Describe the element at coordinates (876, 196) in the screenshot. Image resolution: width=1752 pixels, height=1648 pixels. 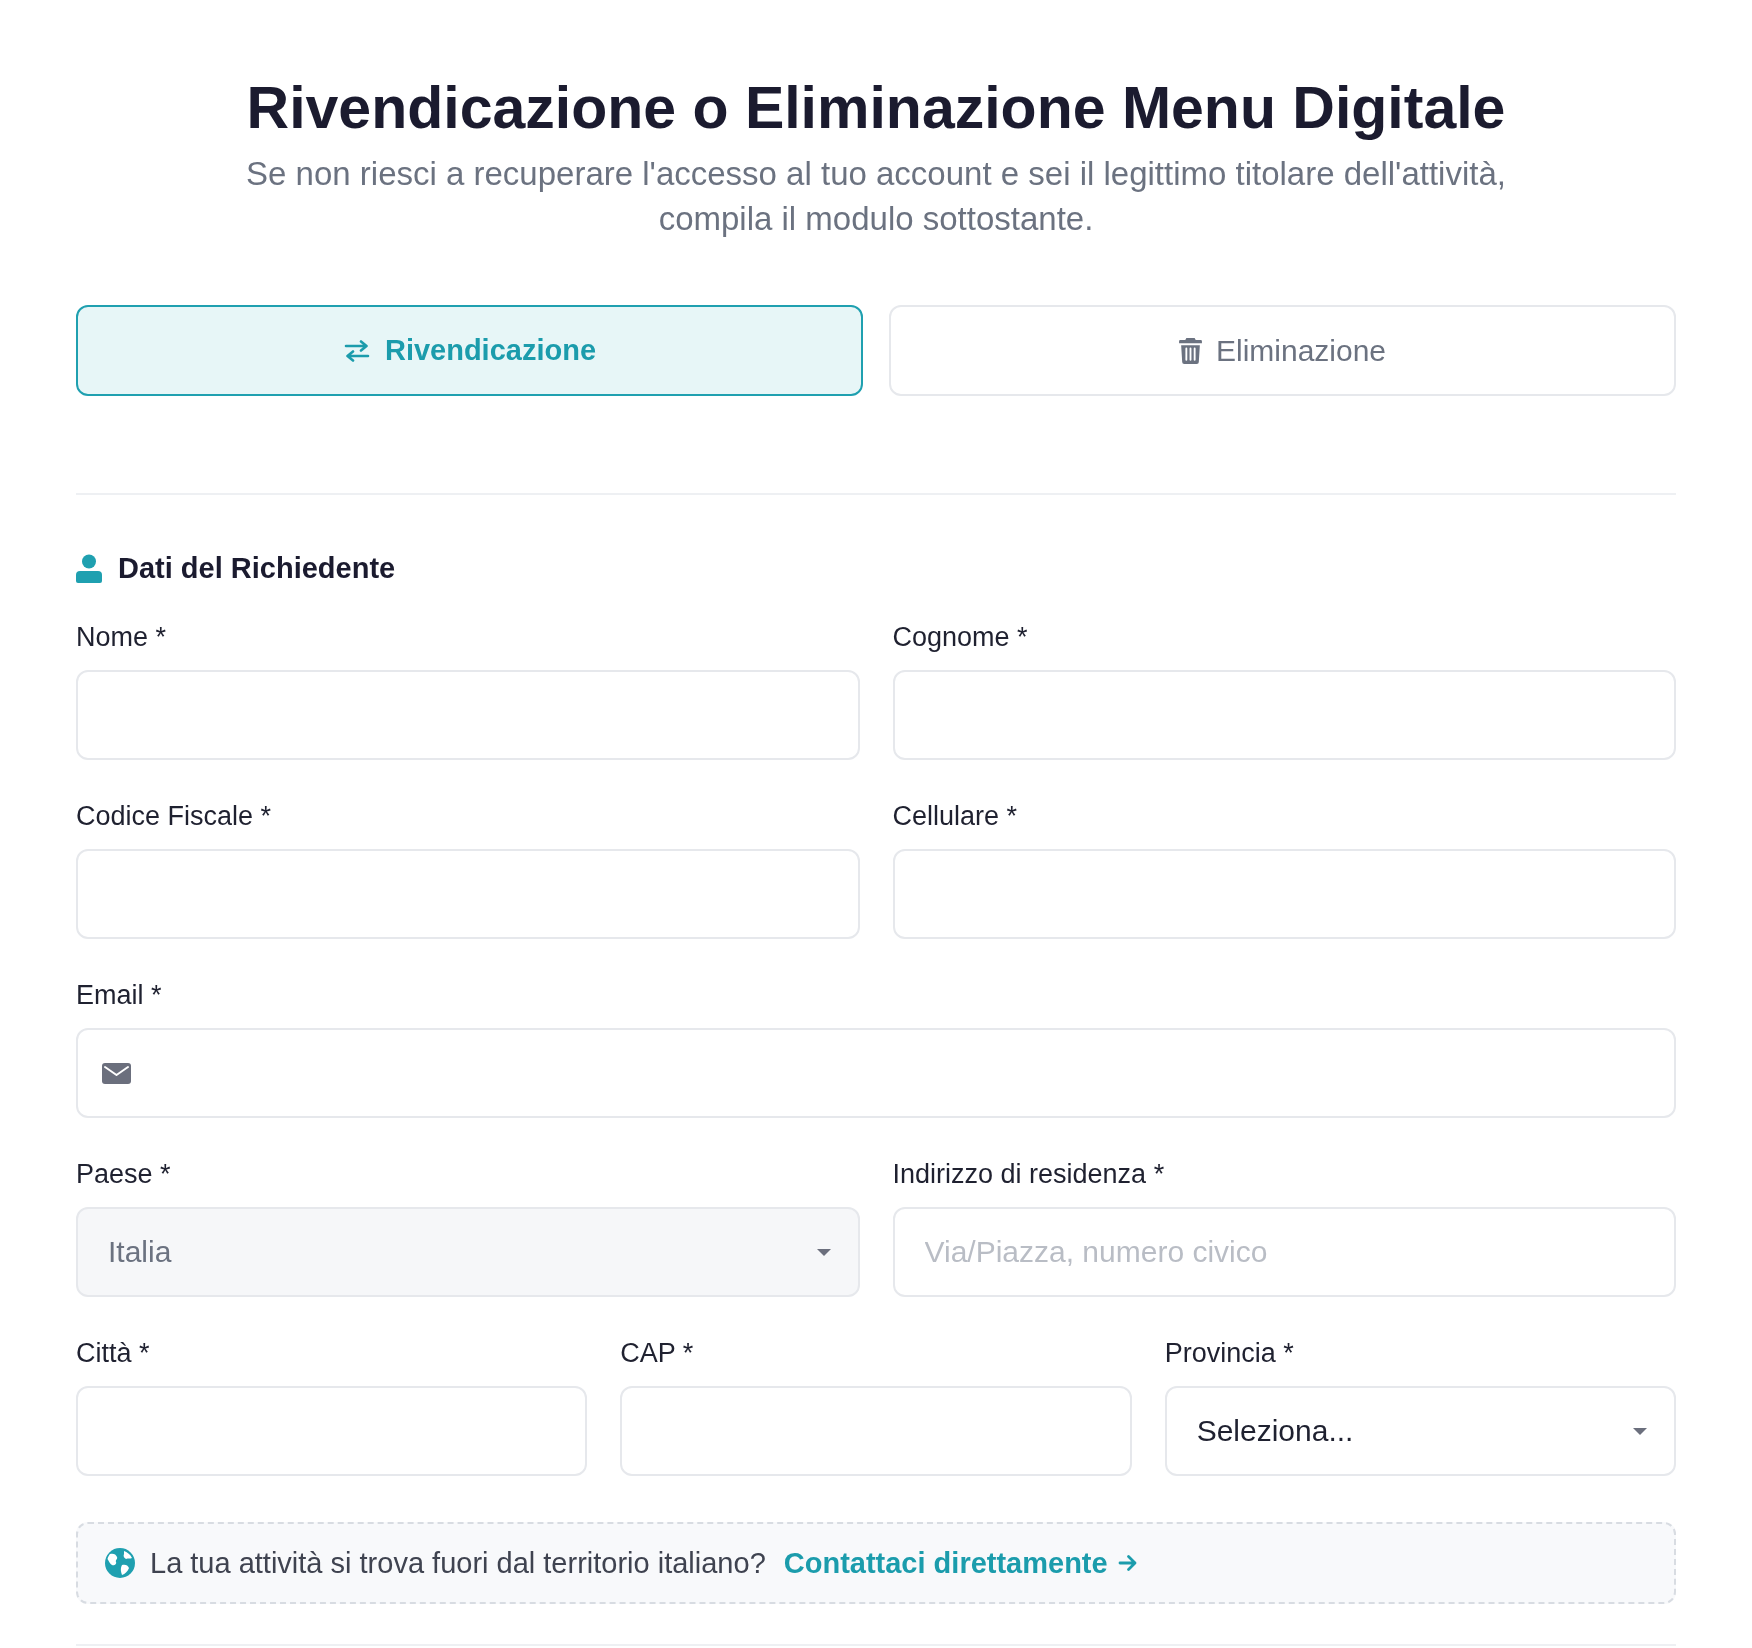
I see `page-subtitle: Se non riesci a recuperare l'accesso al tuo account e sei il legittimo titolare dell'attività, compila il modulo sottostante.` at that location.